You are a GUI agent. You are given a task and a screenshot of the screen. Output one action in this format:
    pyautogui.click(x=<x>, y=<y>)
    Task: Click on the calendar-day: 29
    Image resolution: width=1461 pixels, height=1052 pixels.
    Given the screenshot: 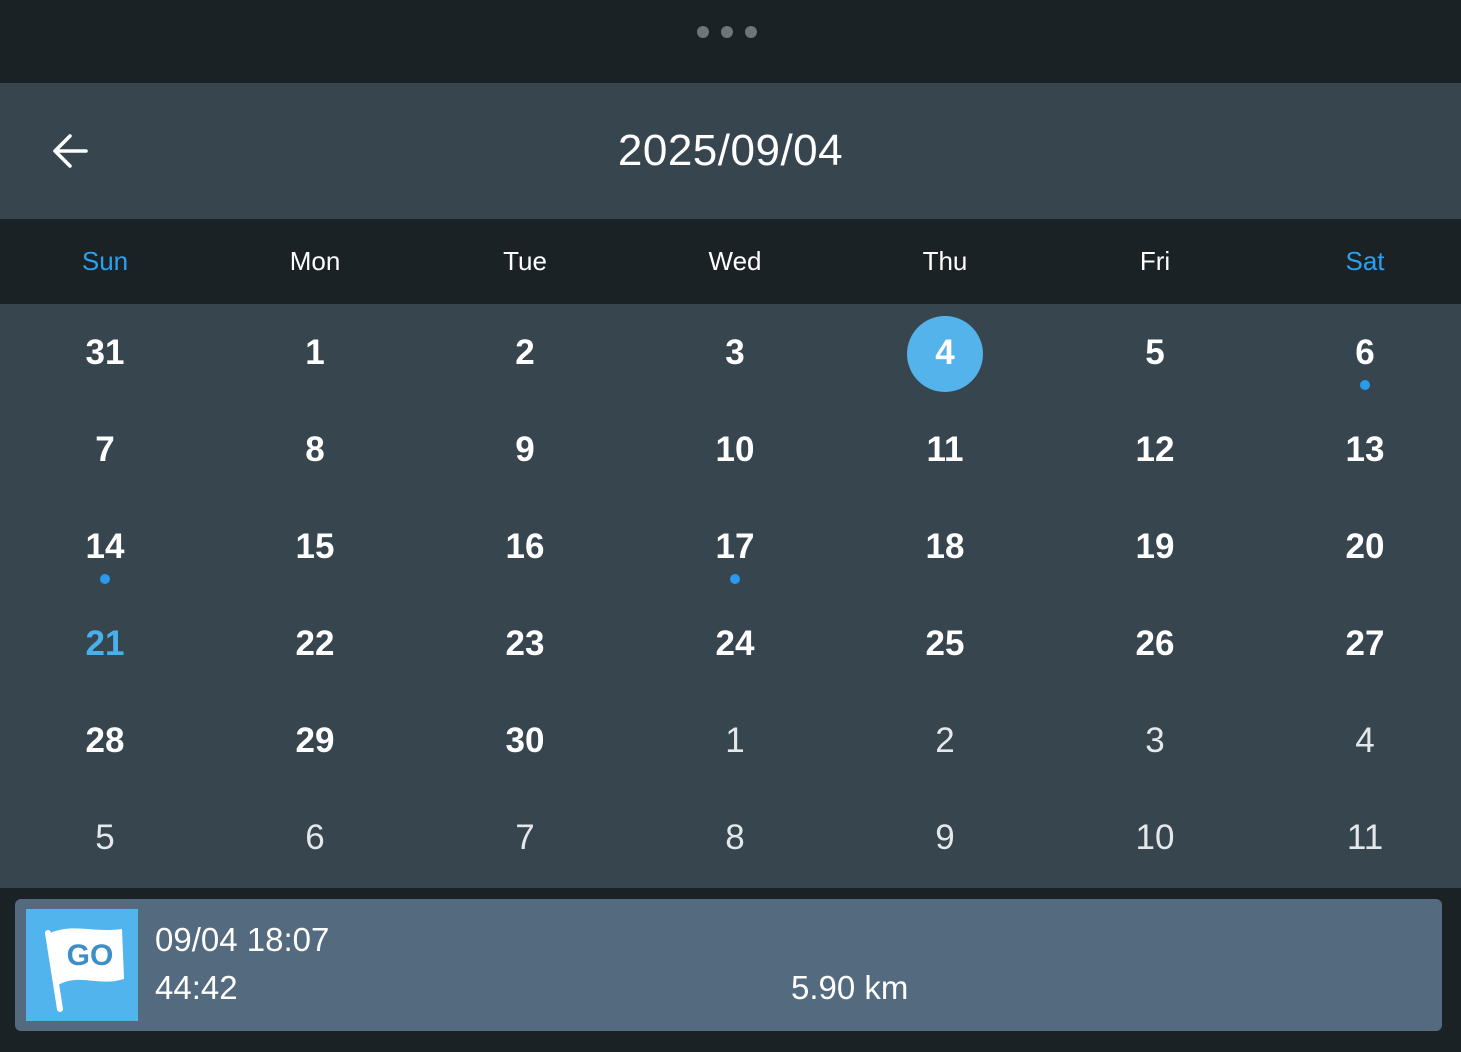 What is the action you would take?
    pyautogui.click(x=315, y=740)
    